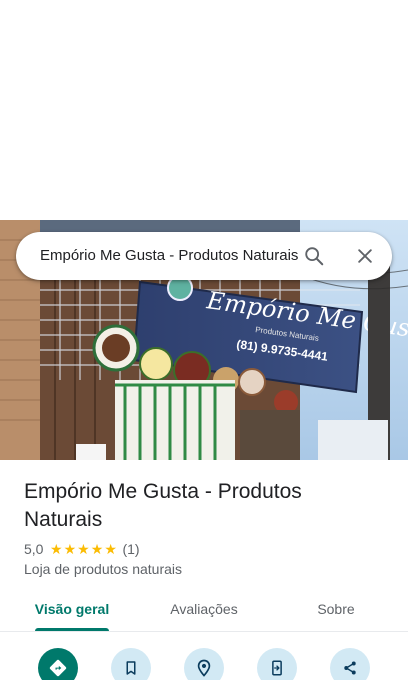 This screenshot has height=680, width=408. I want to click on search-input: Empório Me Gusta - Produtos Naturais, so click(171, 256).